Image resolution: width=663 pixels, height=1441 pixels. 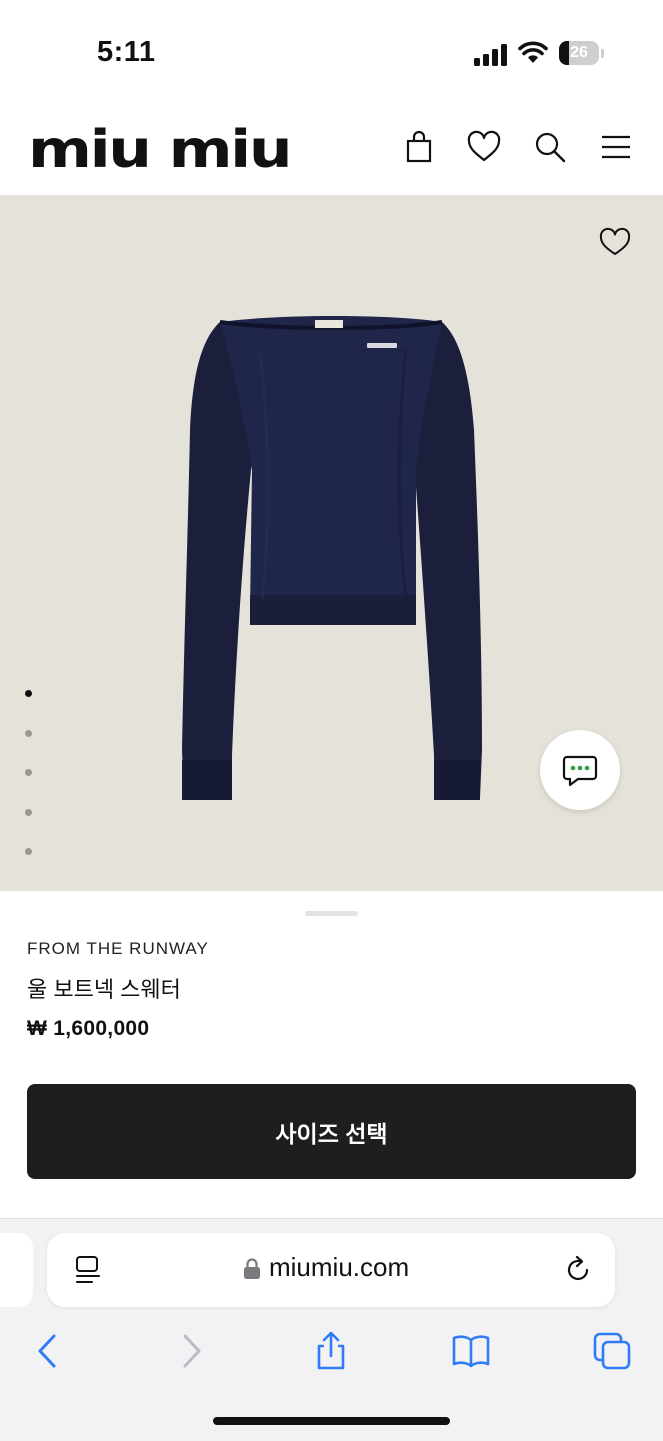 I want to click on heart-icon, so click(x=484, y=147).